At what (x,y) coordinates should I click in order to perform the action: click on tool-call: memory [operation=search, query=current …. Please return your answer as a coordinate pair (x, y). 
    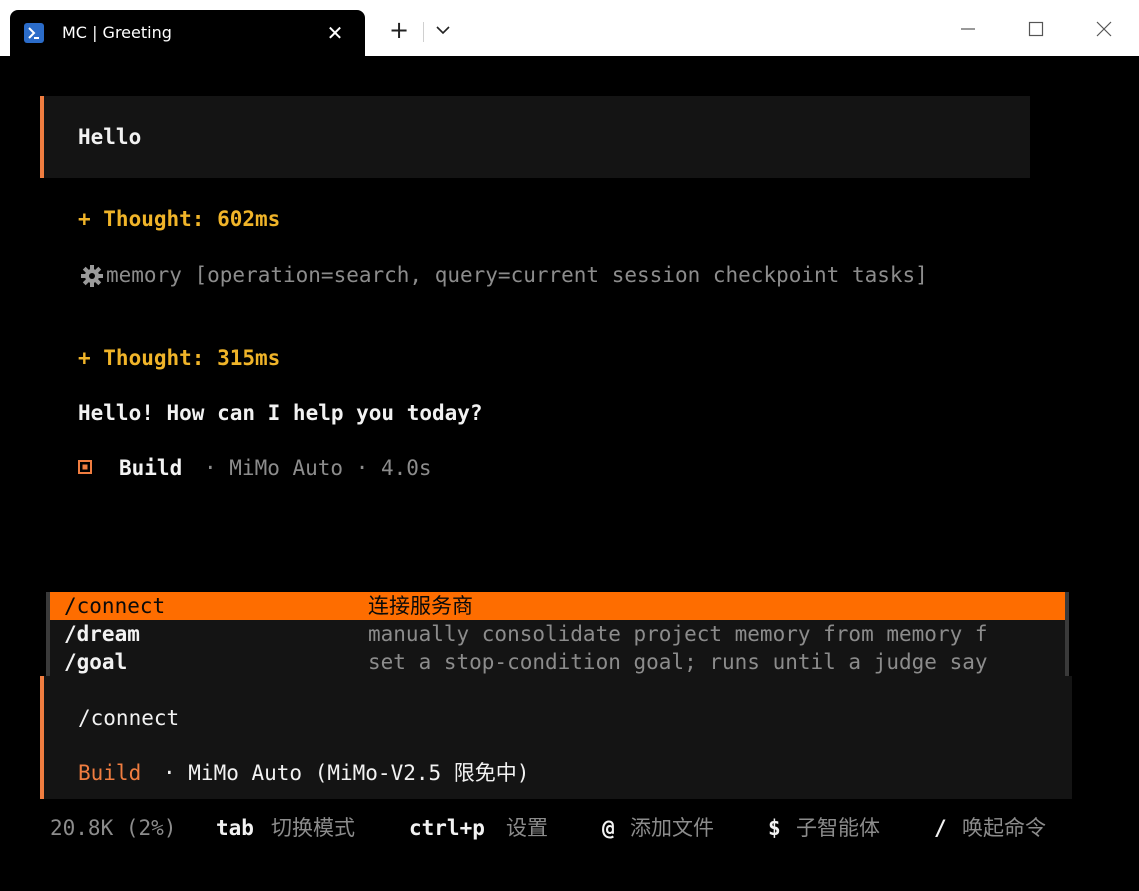
    Looking at the image, I should click on (517, 275).